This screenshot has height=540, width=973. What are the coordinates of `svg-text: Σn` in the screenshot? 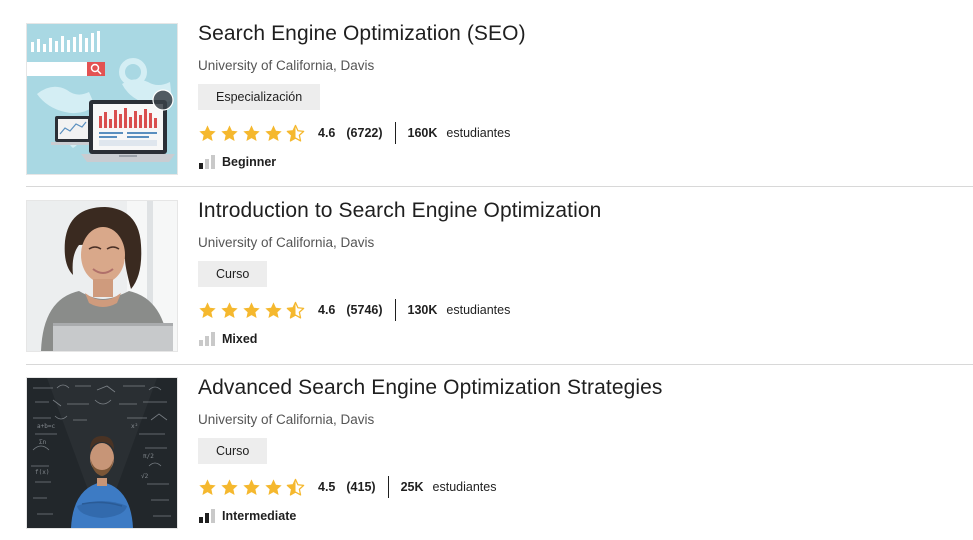 It's located at (43, 442).